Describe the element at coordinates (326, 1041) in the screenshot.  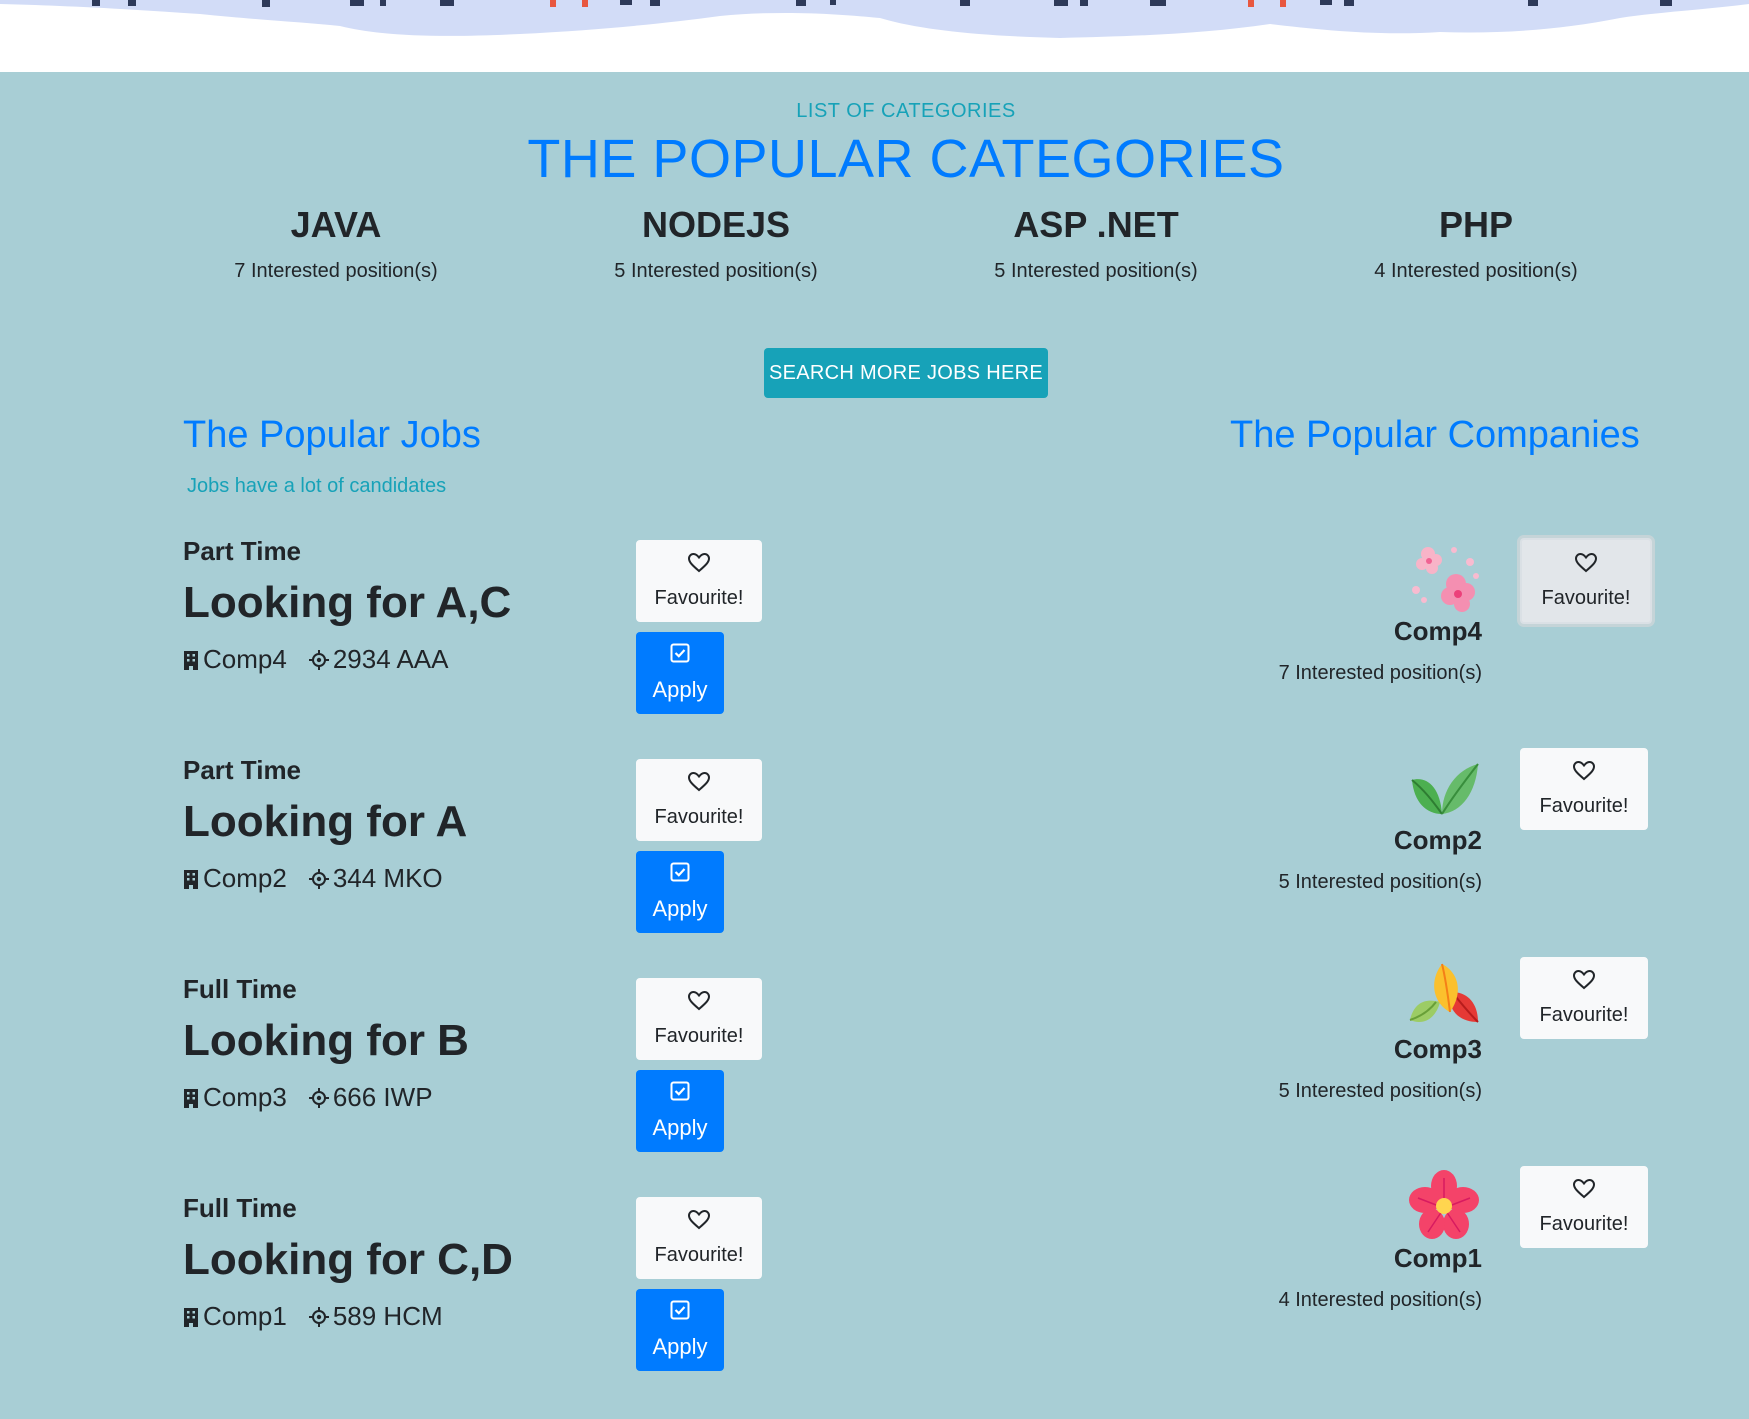
I see `job-title-link: Looking for B` at that location.